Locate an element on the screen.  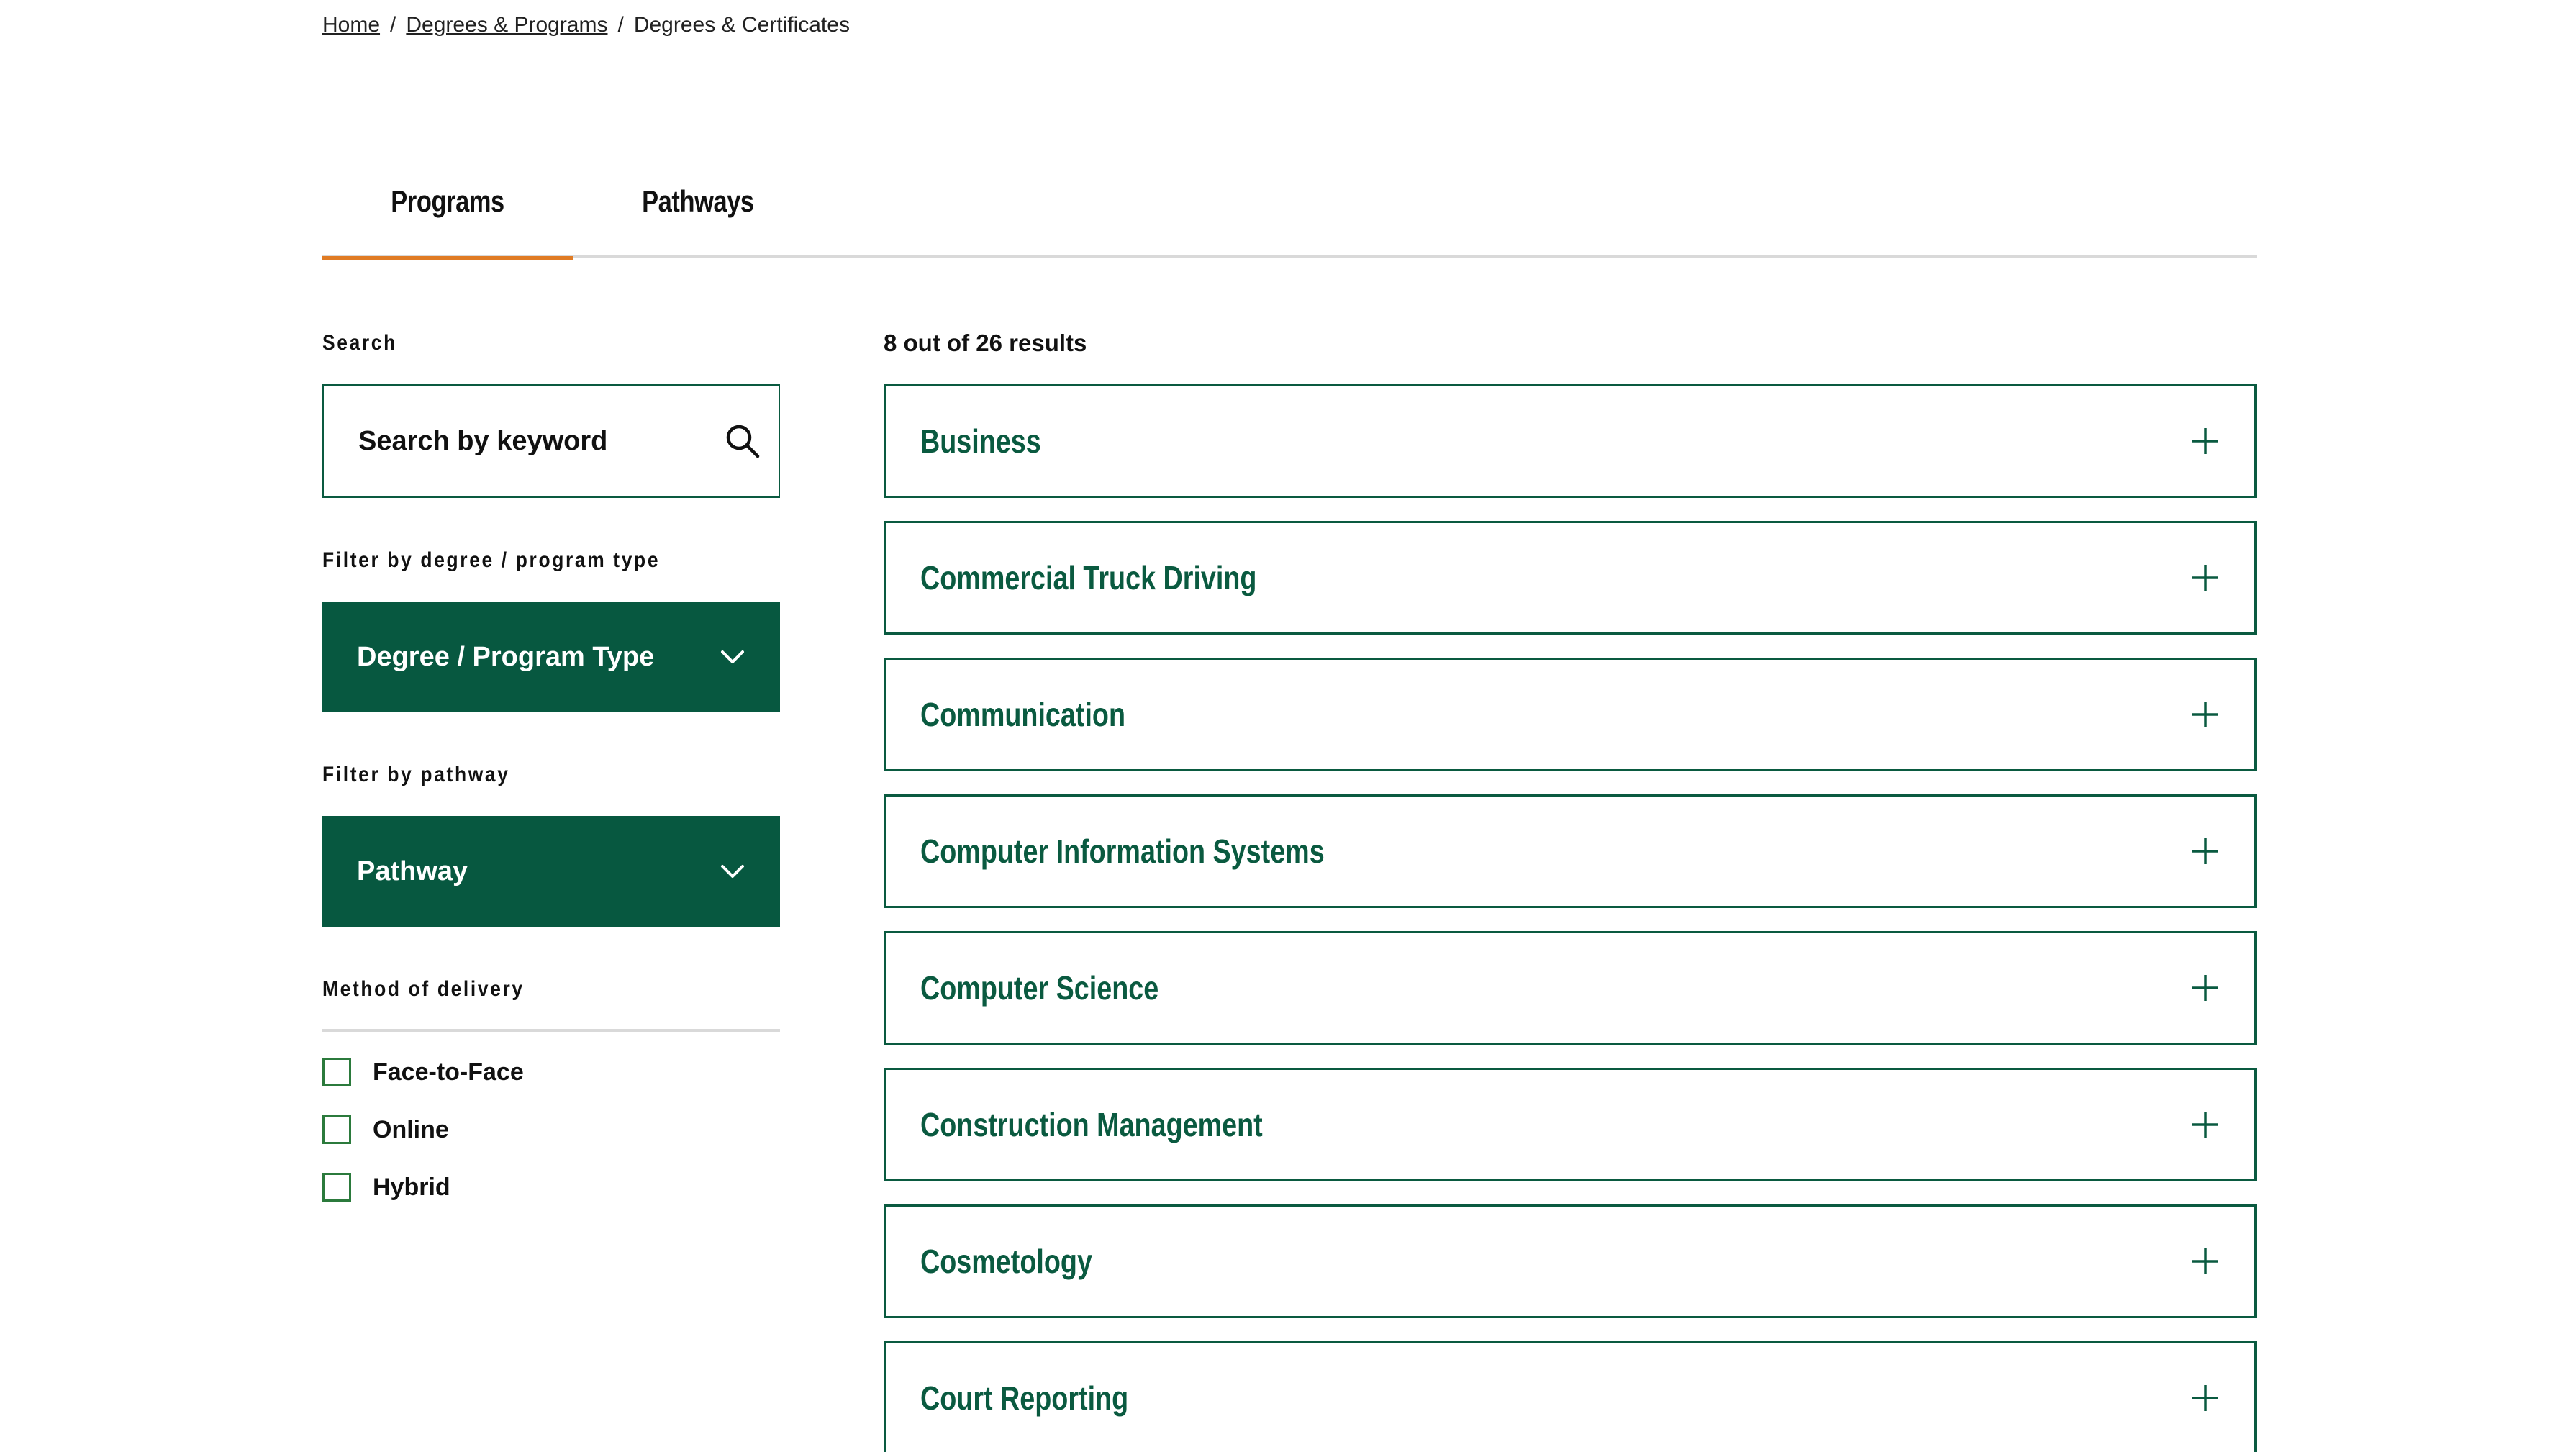
degree-filter-label: Filter by degree / program type is located at coordinates (491, 560).